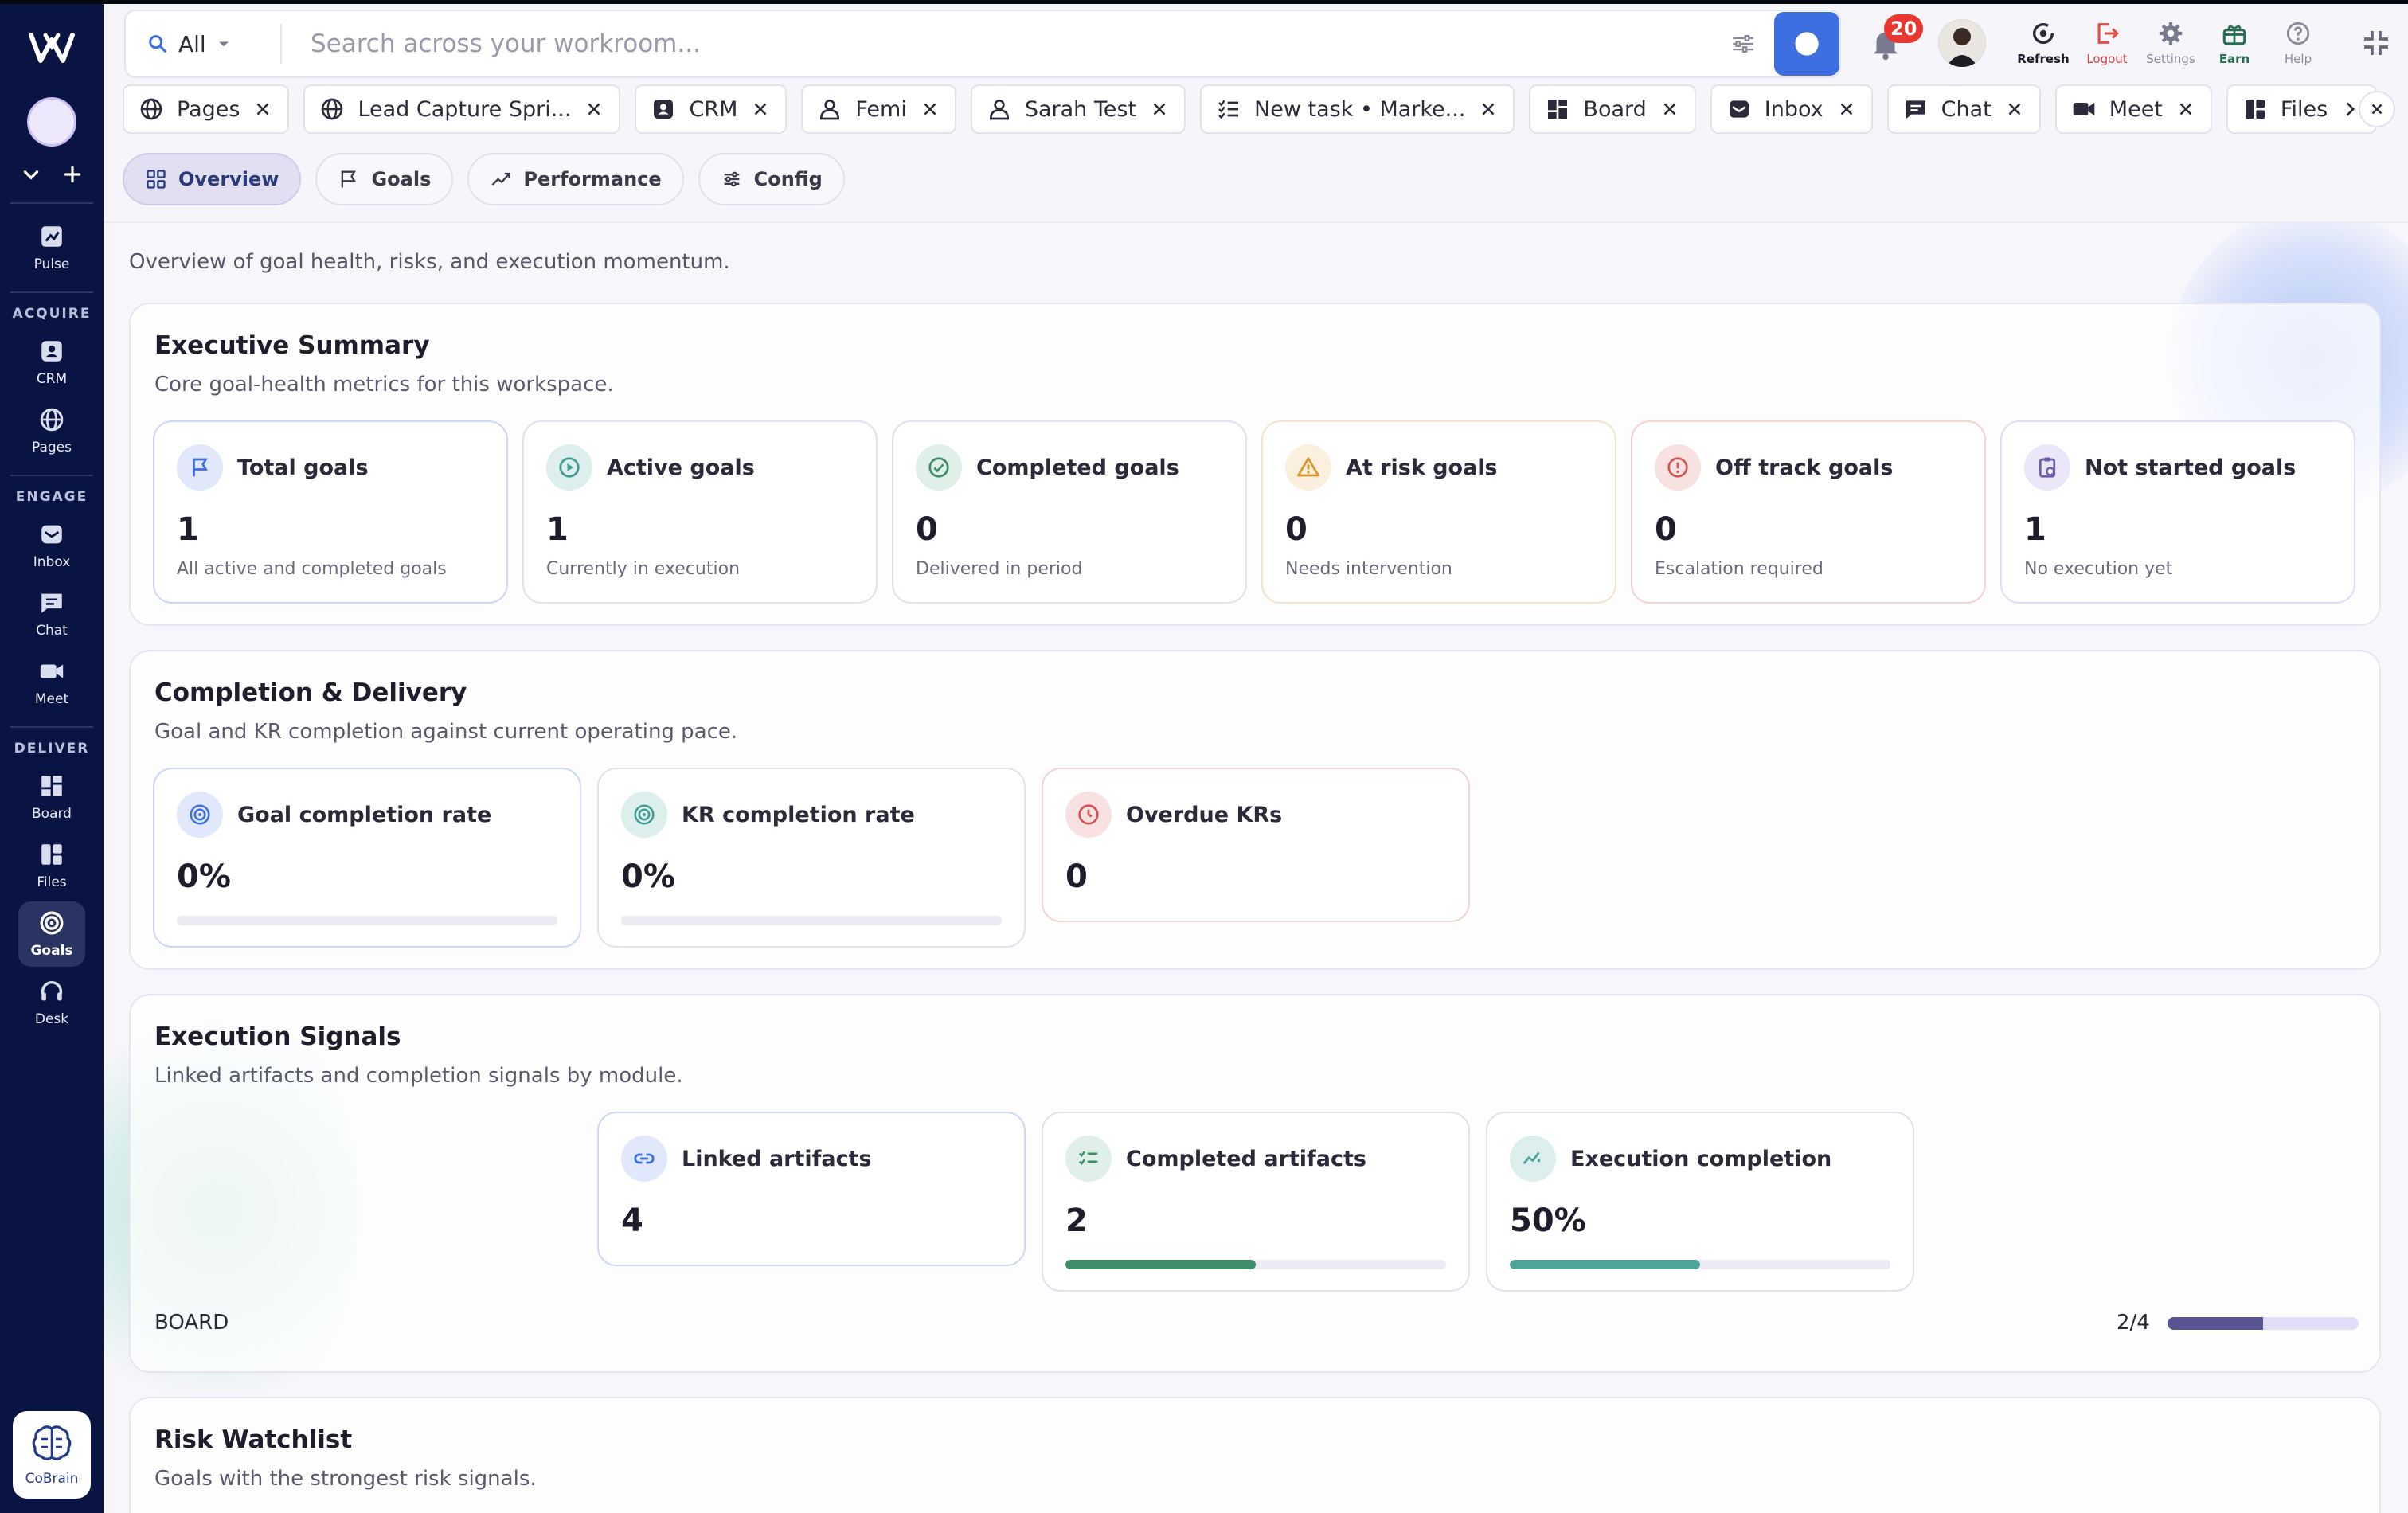 The width and height of the screenshot is (2408, 1513). What do you see at coordinates (1963, 109) in the screenshot?
I see `tab-chat: Chat` at bounding box center [1963, 109].